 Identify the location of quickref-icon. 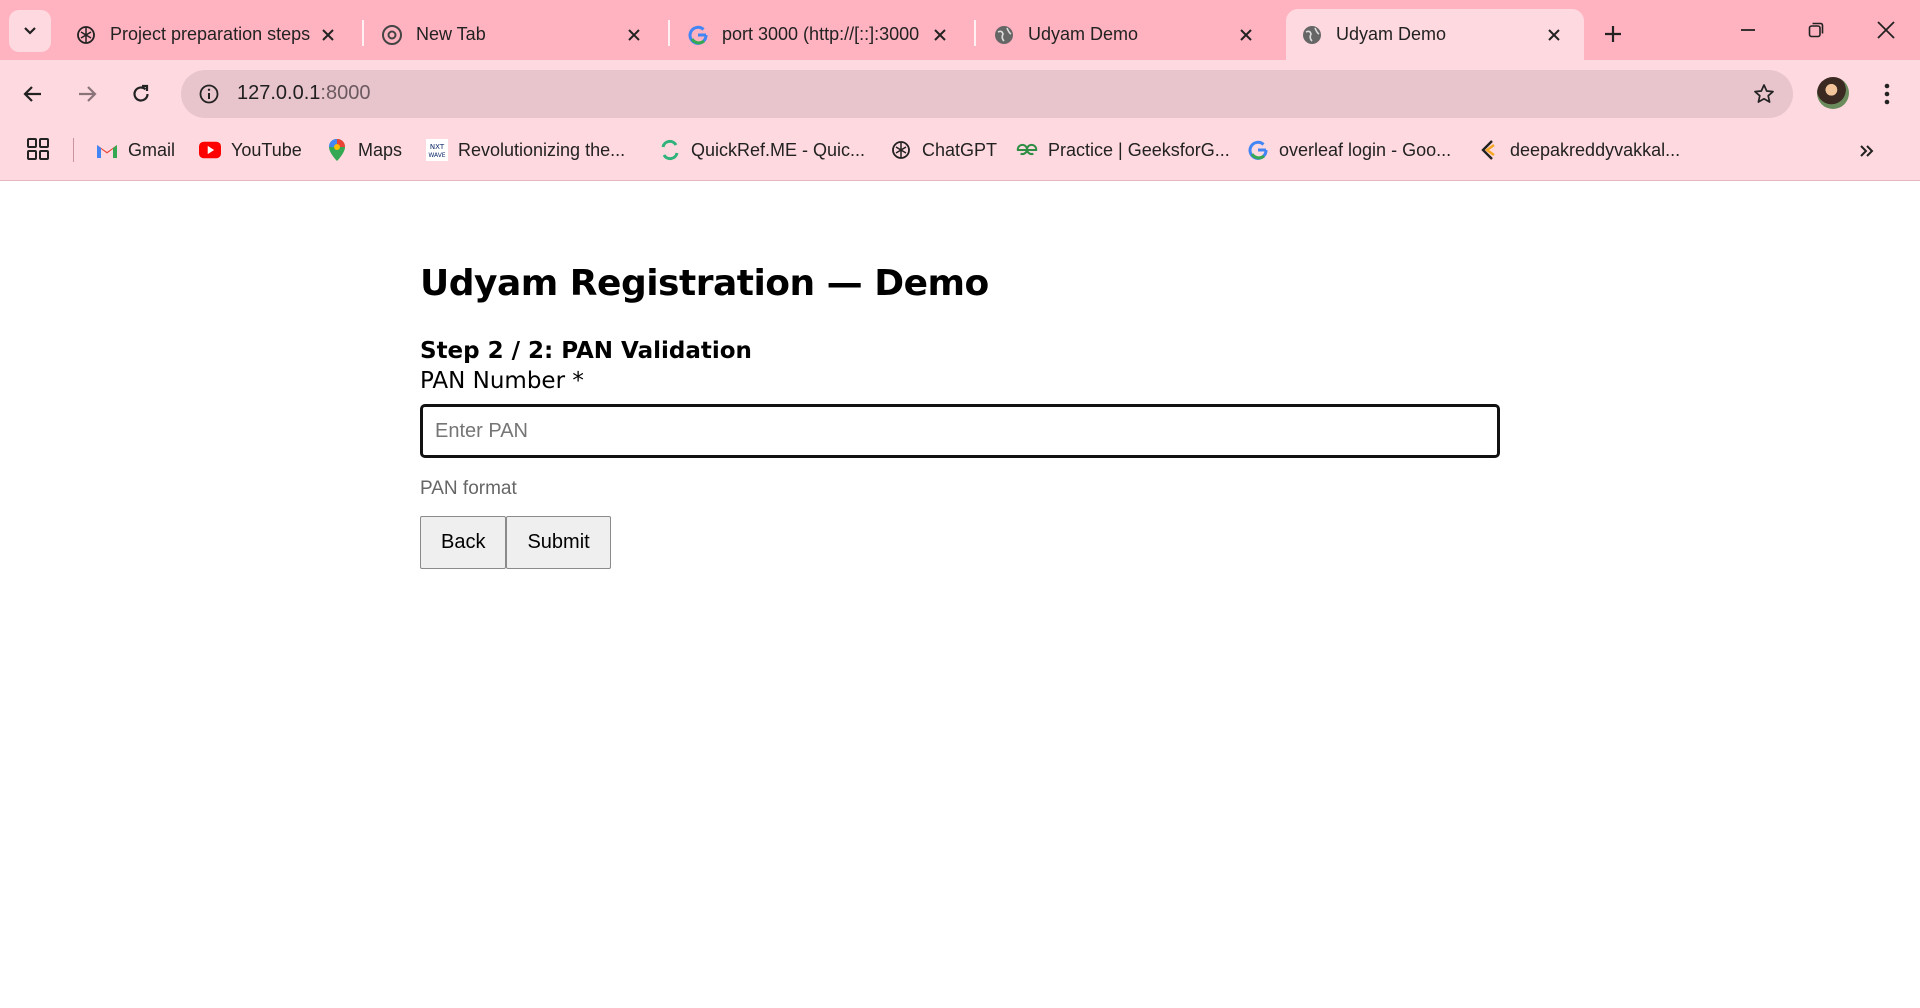
(670, 150).